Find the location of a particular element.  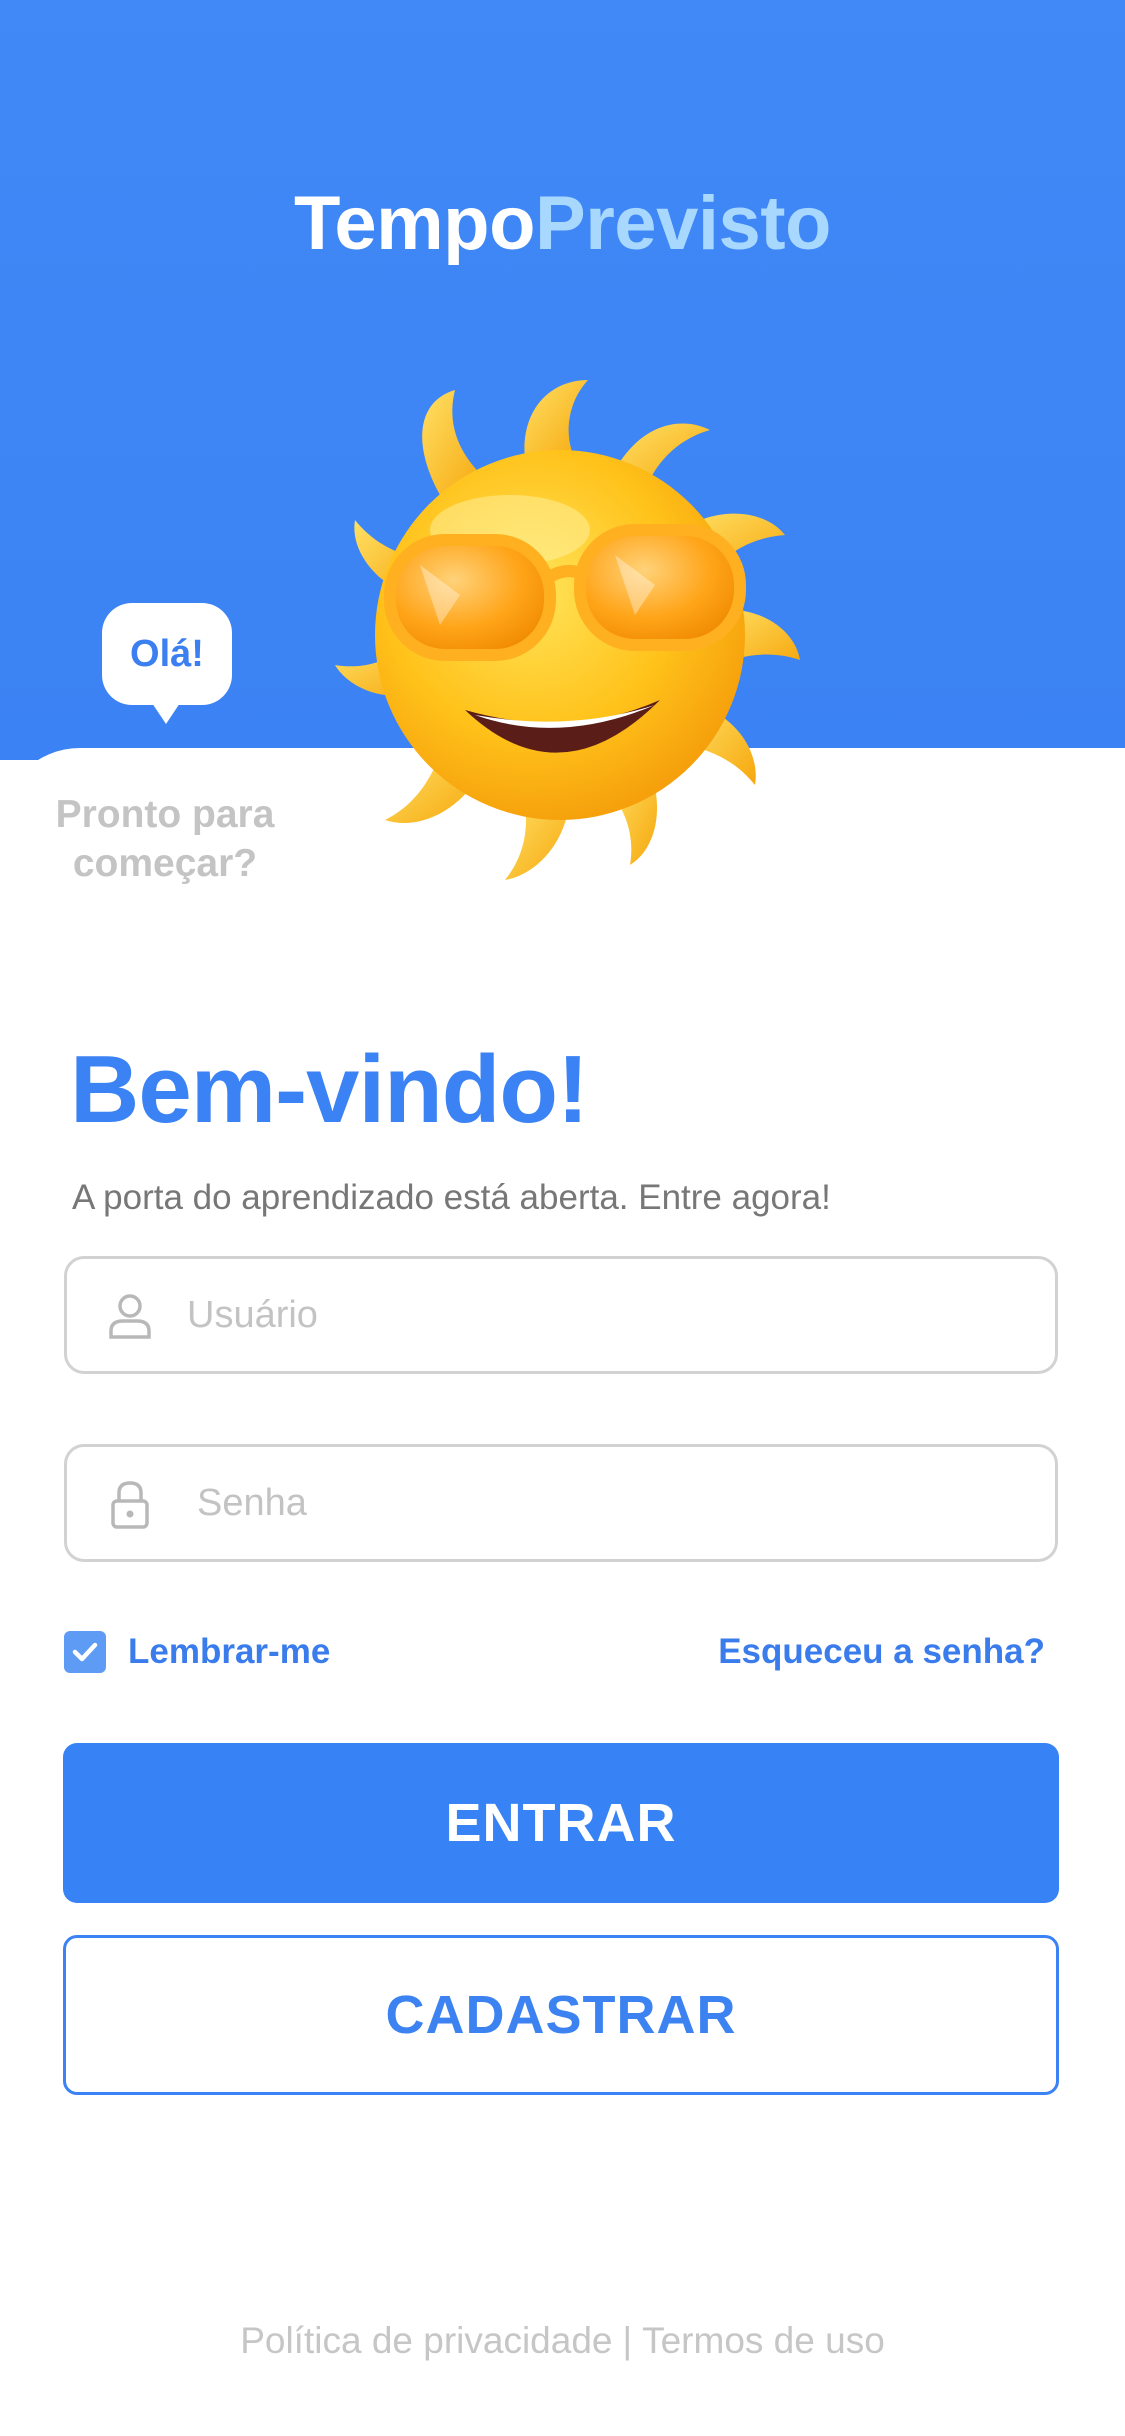

user-icon is located at coordinates (130, 1316).